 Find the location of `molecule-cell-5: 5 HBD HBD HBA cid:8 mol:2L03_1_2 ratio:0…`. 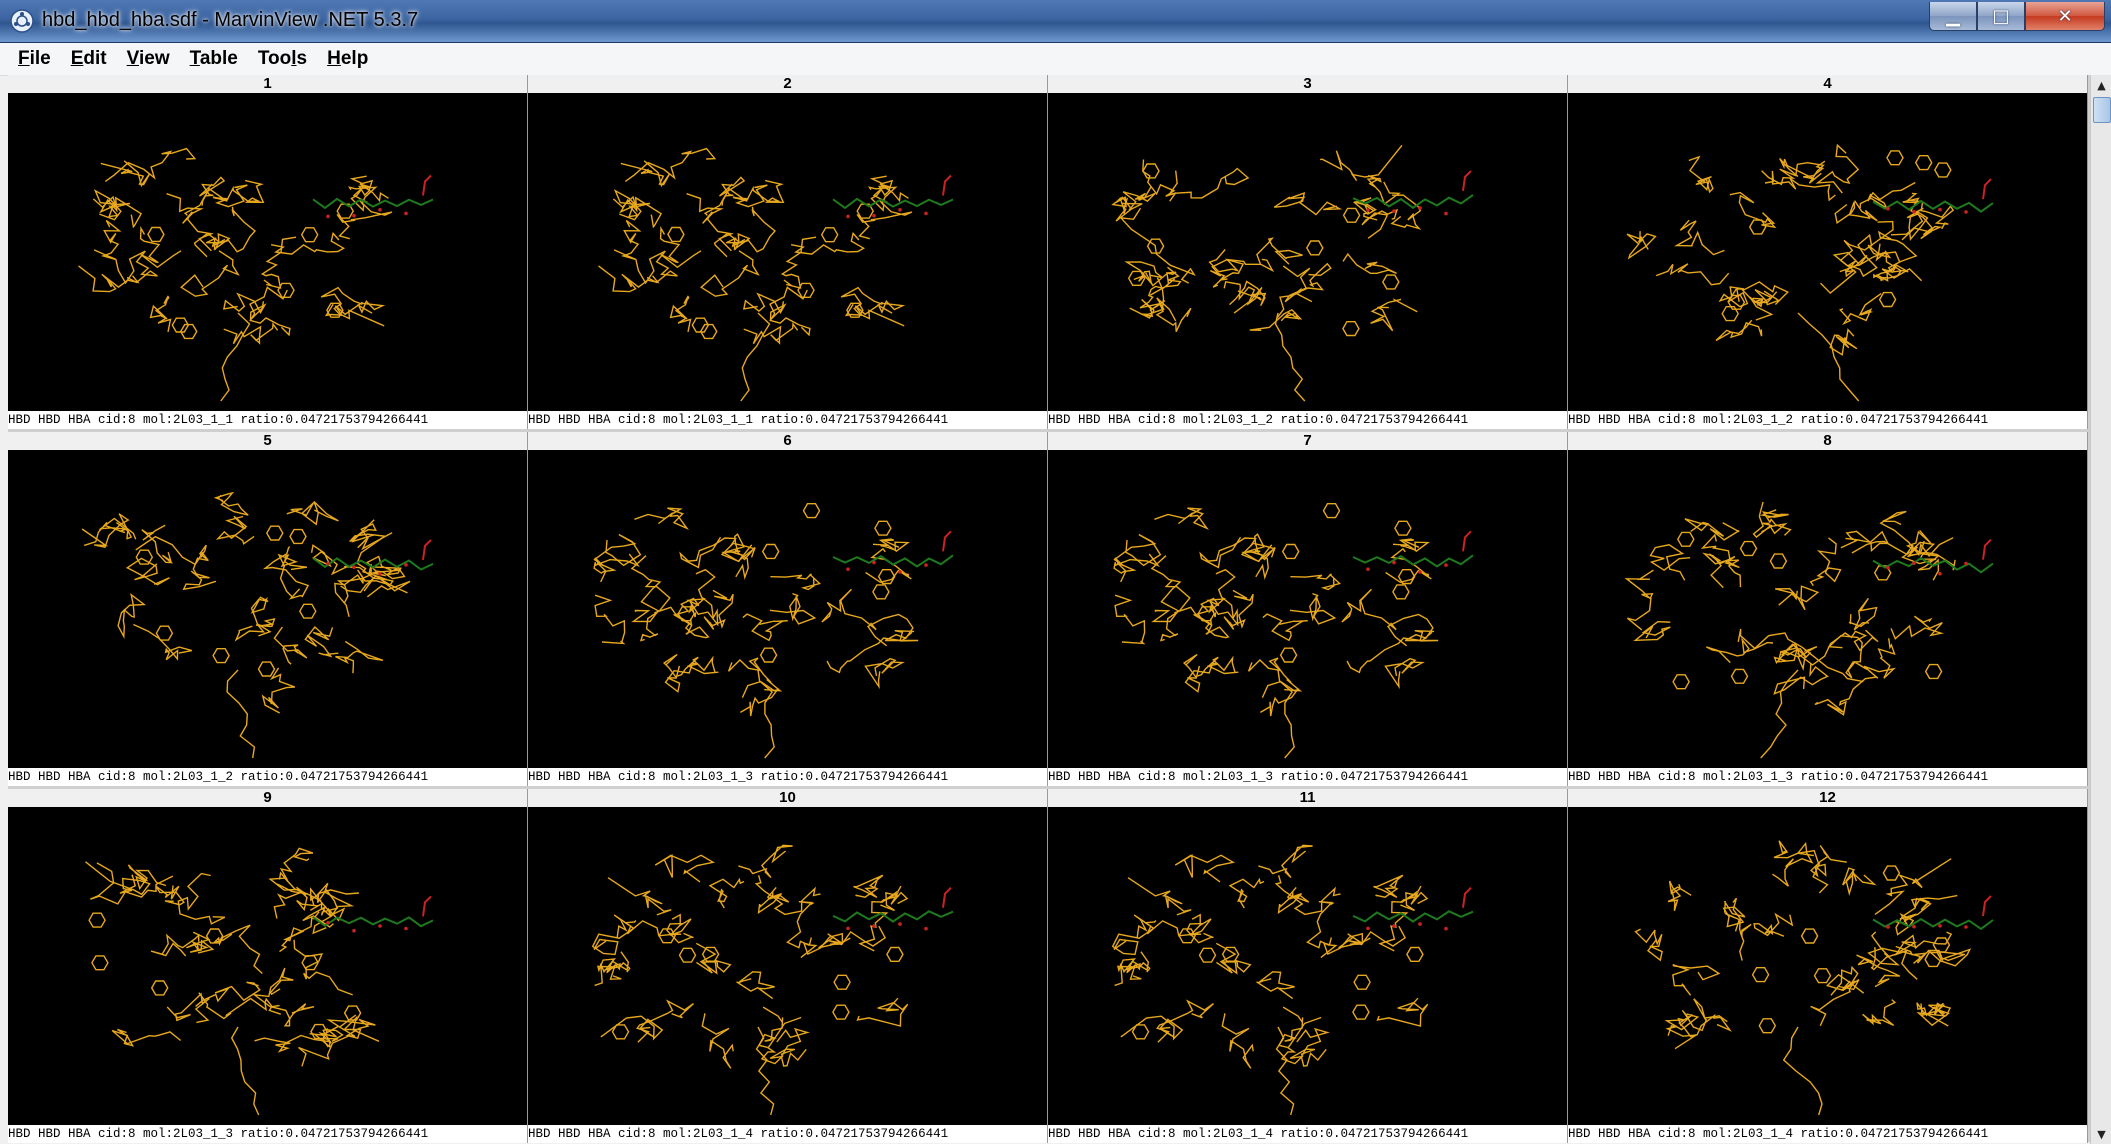

molecule-cell-5: 5 HBD HBD HBA cid:8 mol:2L03_1_2 ratio:0… is located at coordinates (268, 609).